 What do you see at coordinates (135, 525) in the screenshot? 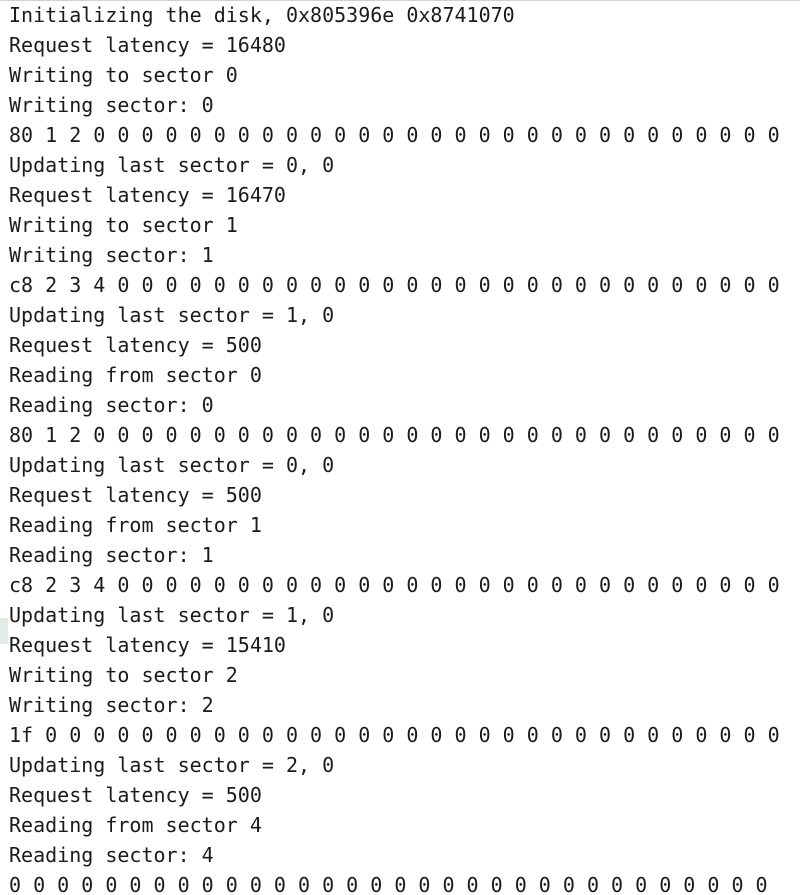
I see `console-line: Reading from sector 1` at bounding box center [135, 525].